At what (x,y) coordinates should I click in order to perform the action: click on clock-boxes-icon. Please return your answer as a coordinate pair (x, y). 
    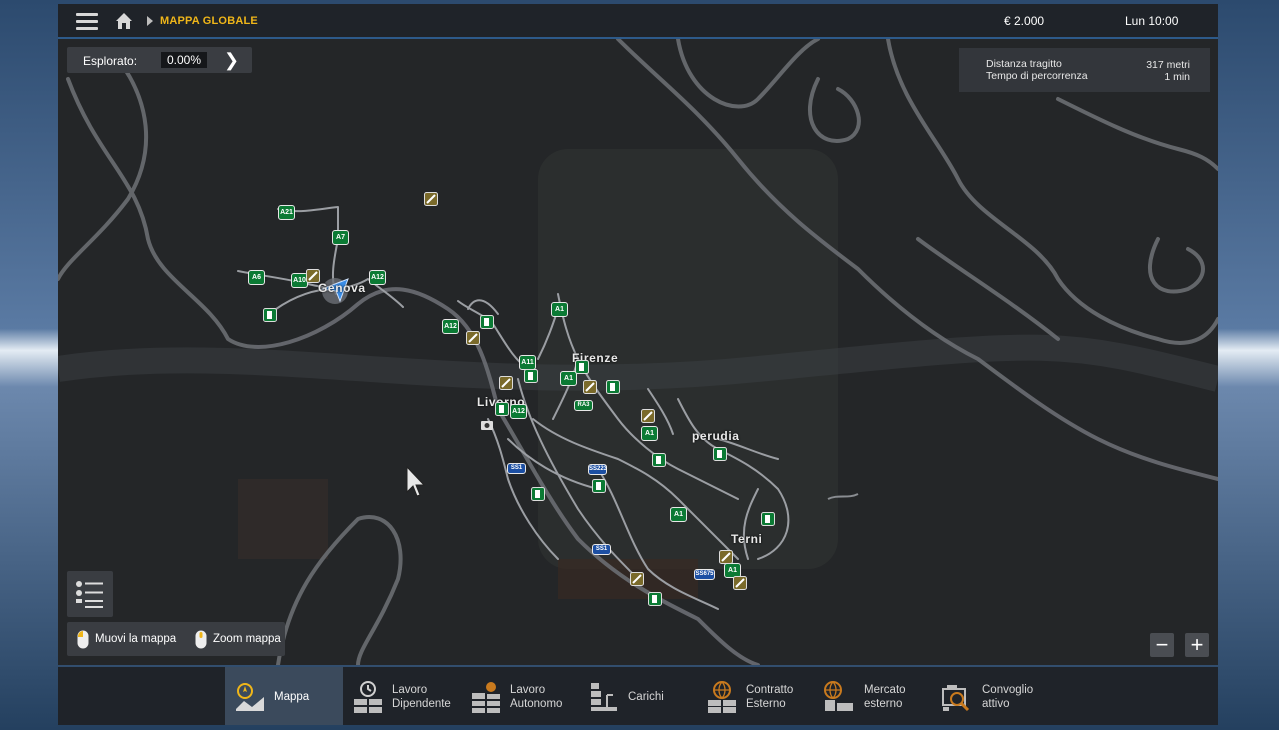
    Looking at the image, I should click on (368, 697).